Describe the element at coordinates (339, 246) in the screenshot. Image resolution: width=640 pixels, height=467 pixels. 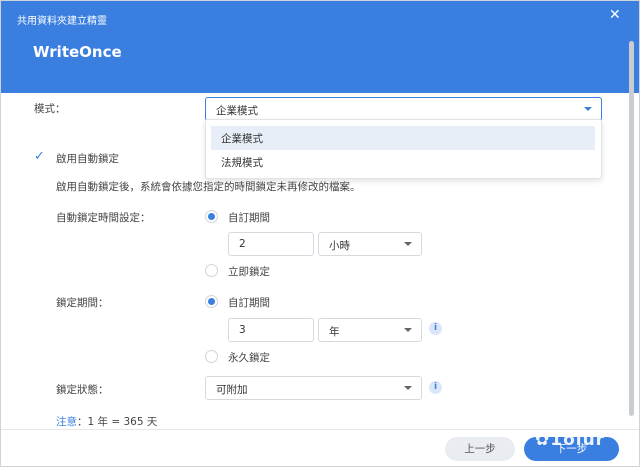
I see `auto-lock-unit-value: 小時` at that location.